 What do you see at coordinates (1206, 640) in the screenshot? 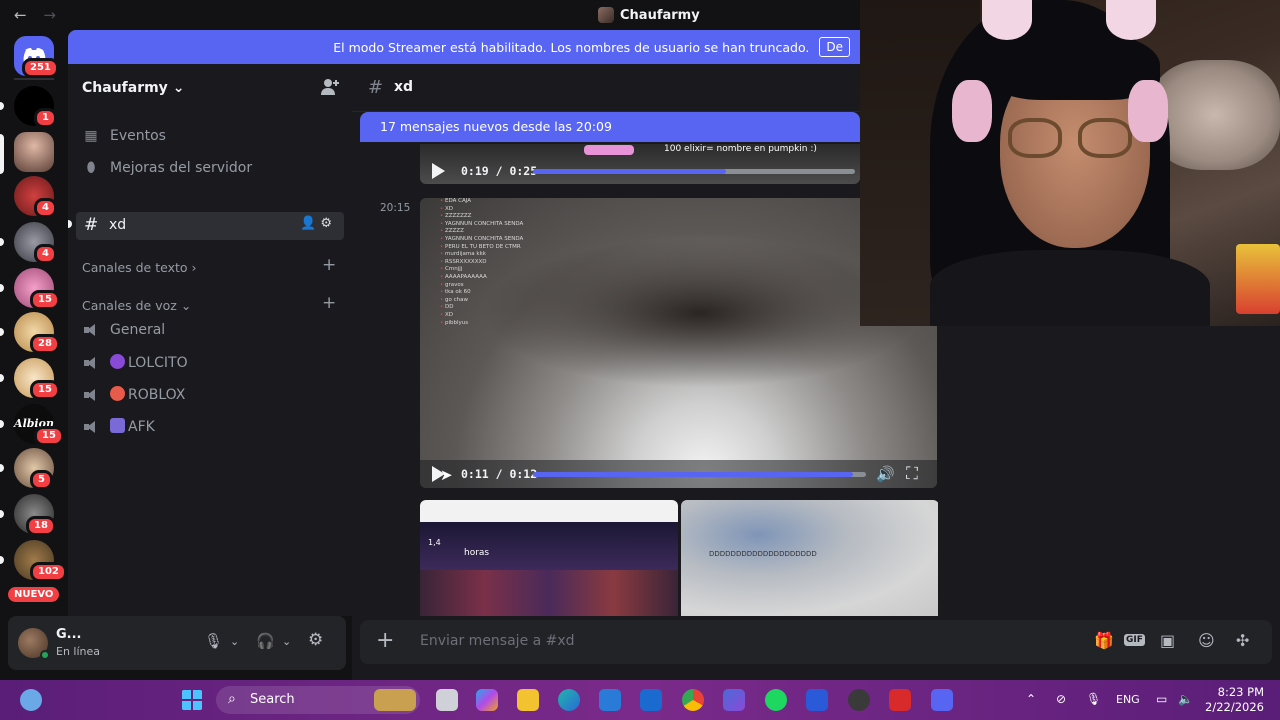
I see `emoji-icon: ☺` at bounding box center [1206, 640].